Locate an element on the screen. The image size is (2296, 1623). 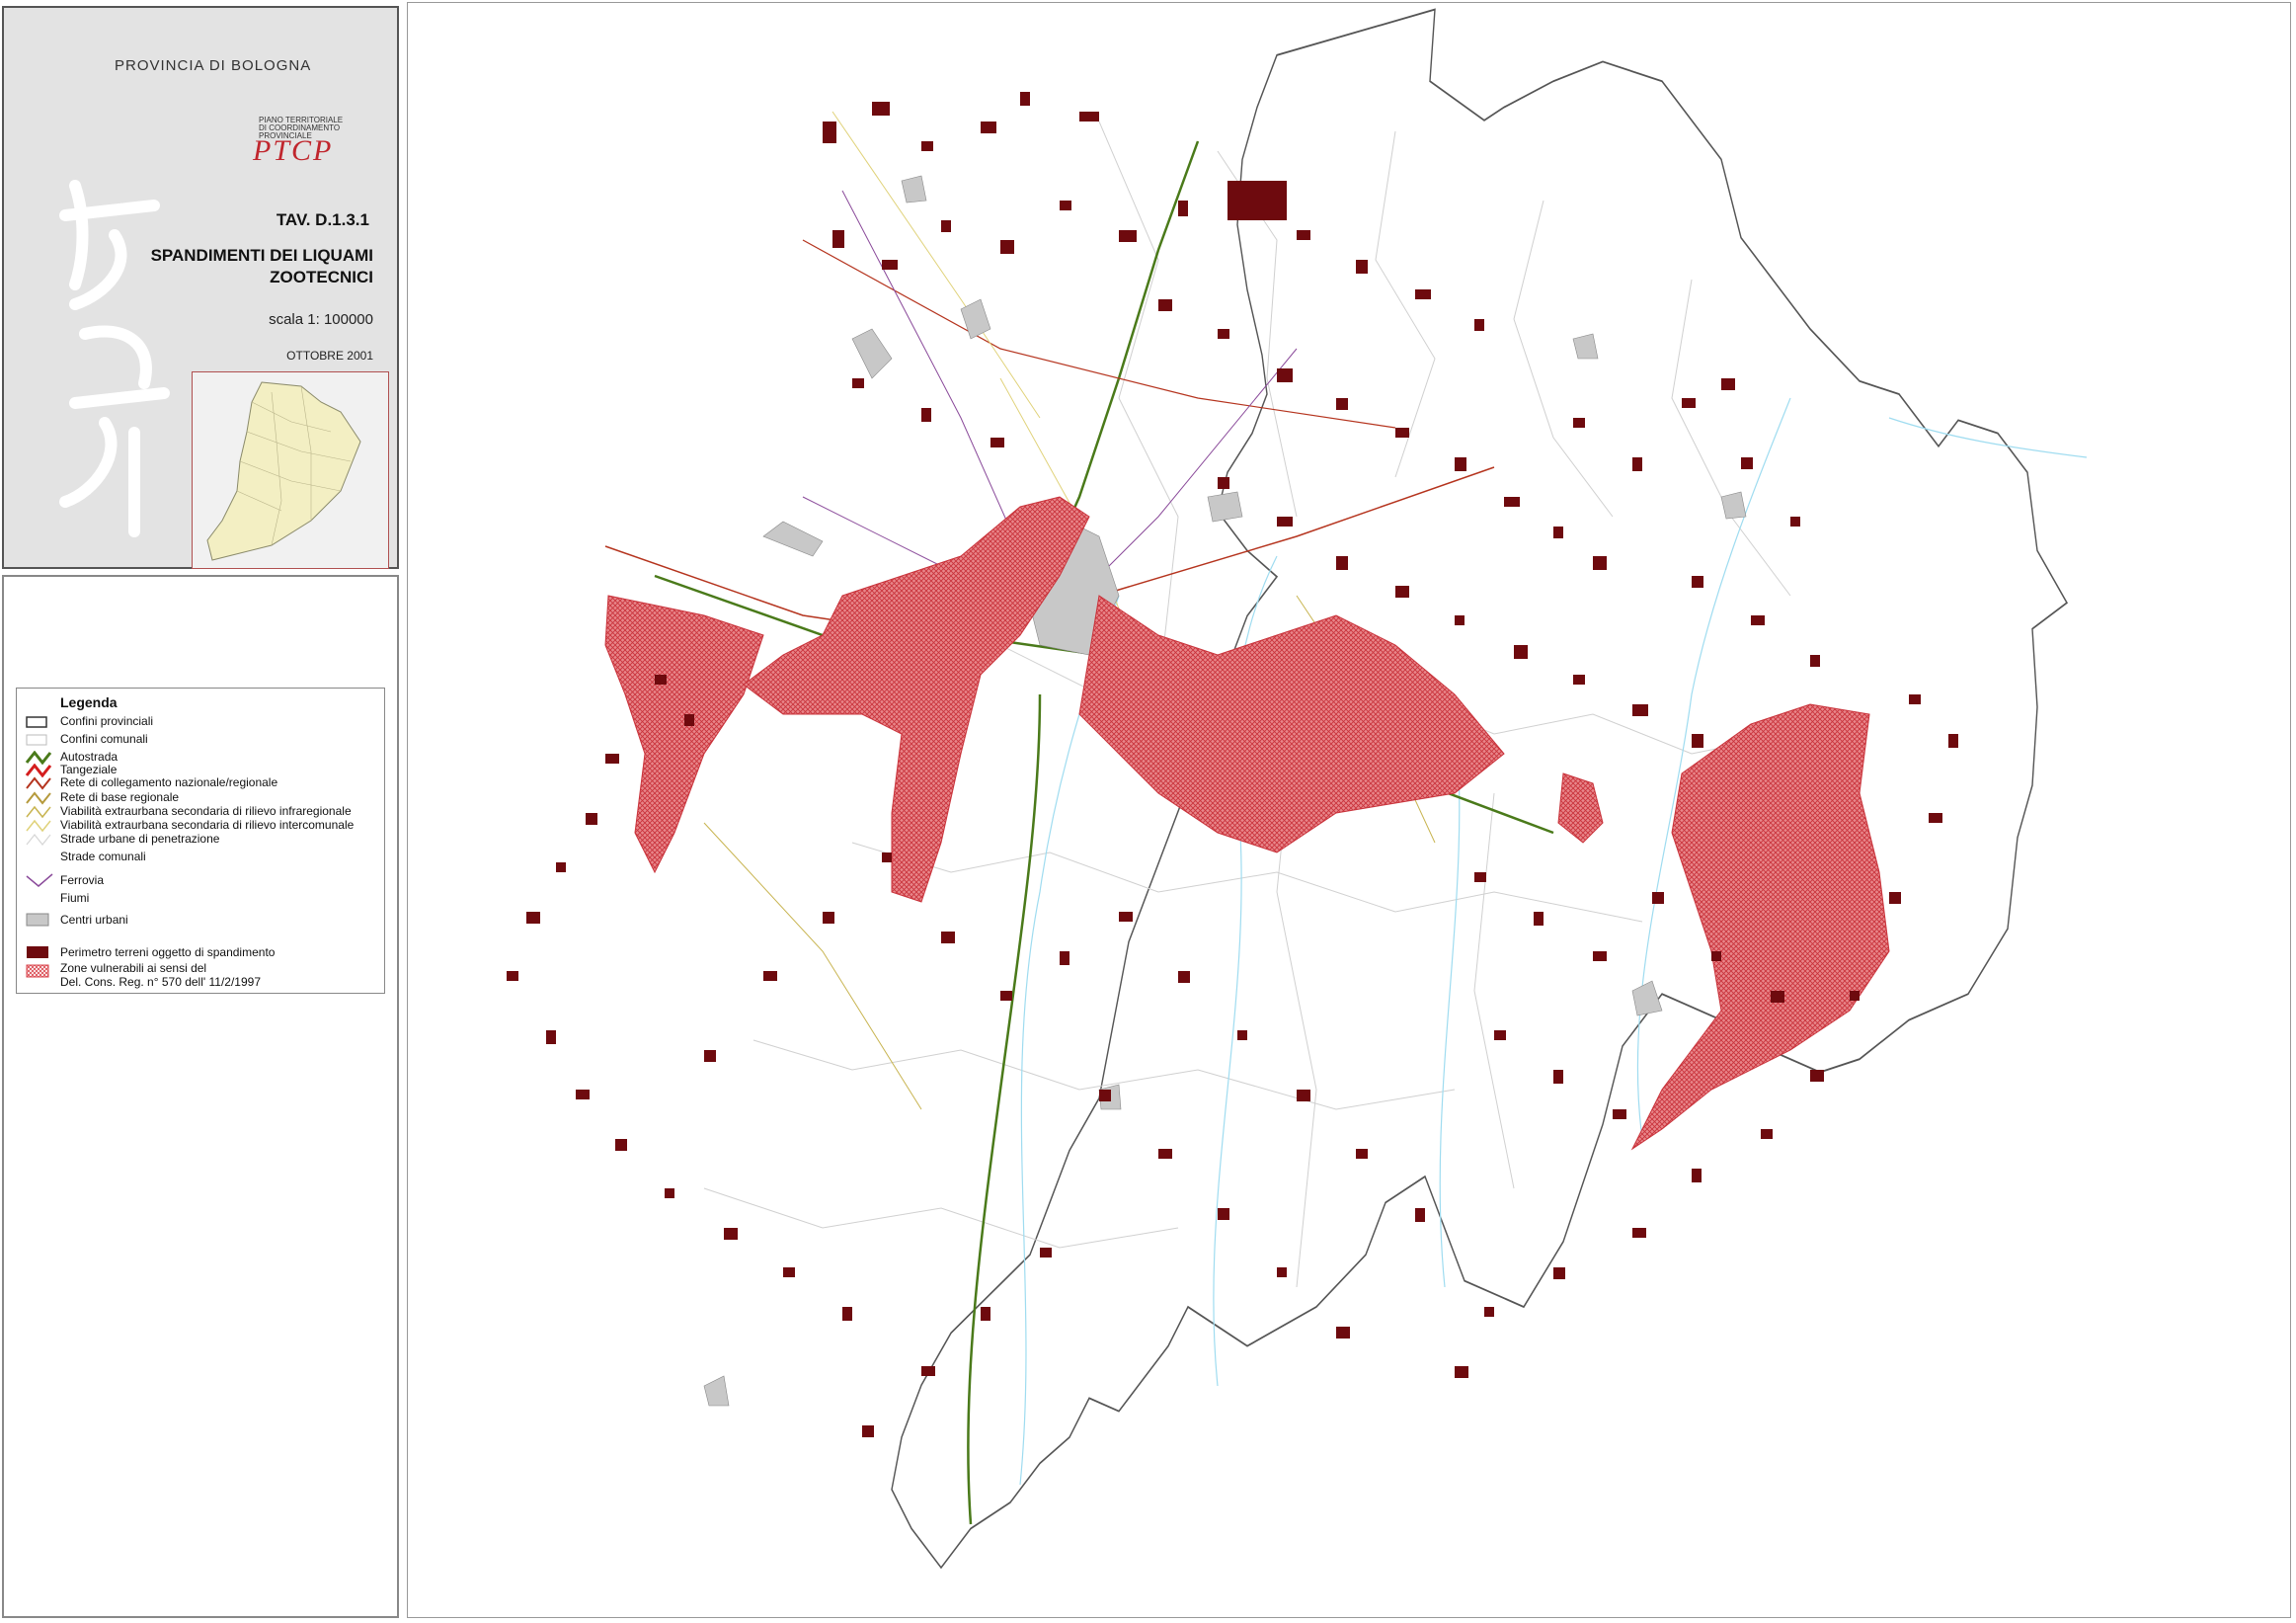
legend-item-confini-provinciali: Confini provinciali is located at coordinates (107, 721).